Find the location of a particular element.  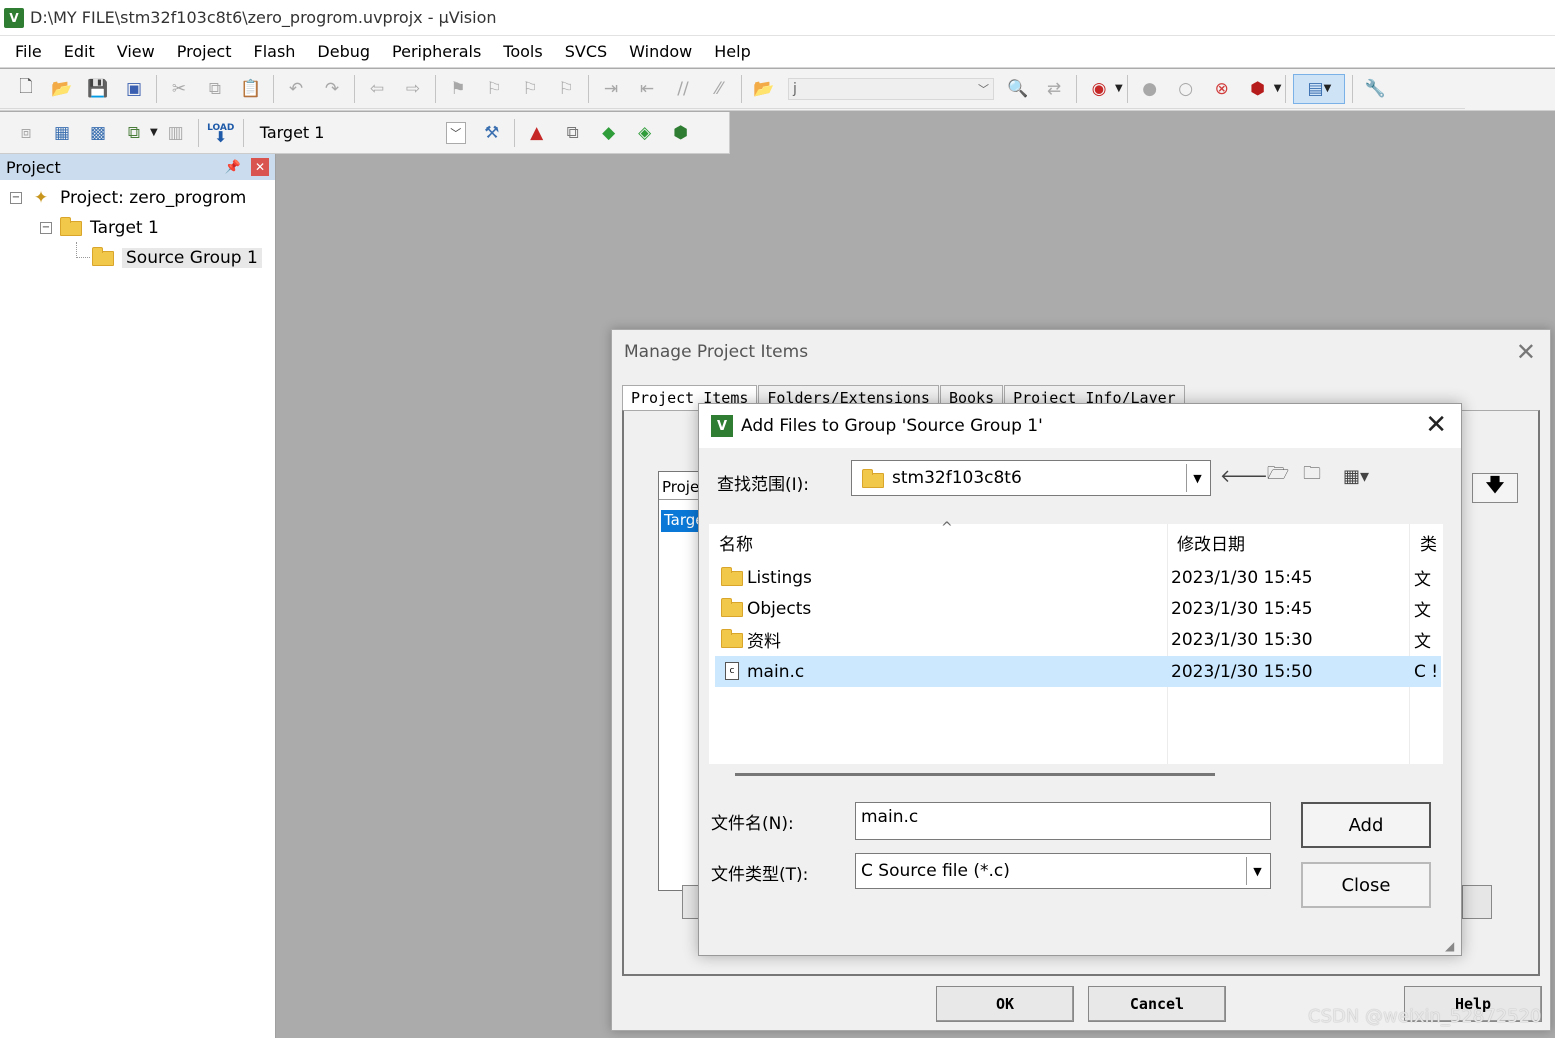

menu-project: Project is located at coordinates (204, 52).